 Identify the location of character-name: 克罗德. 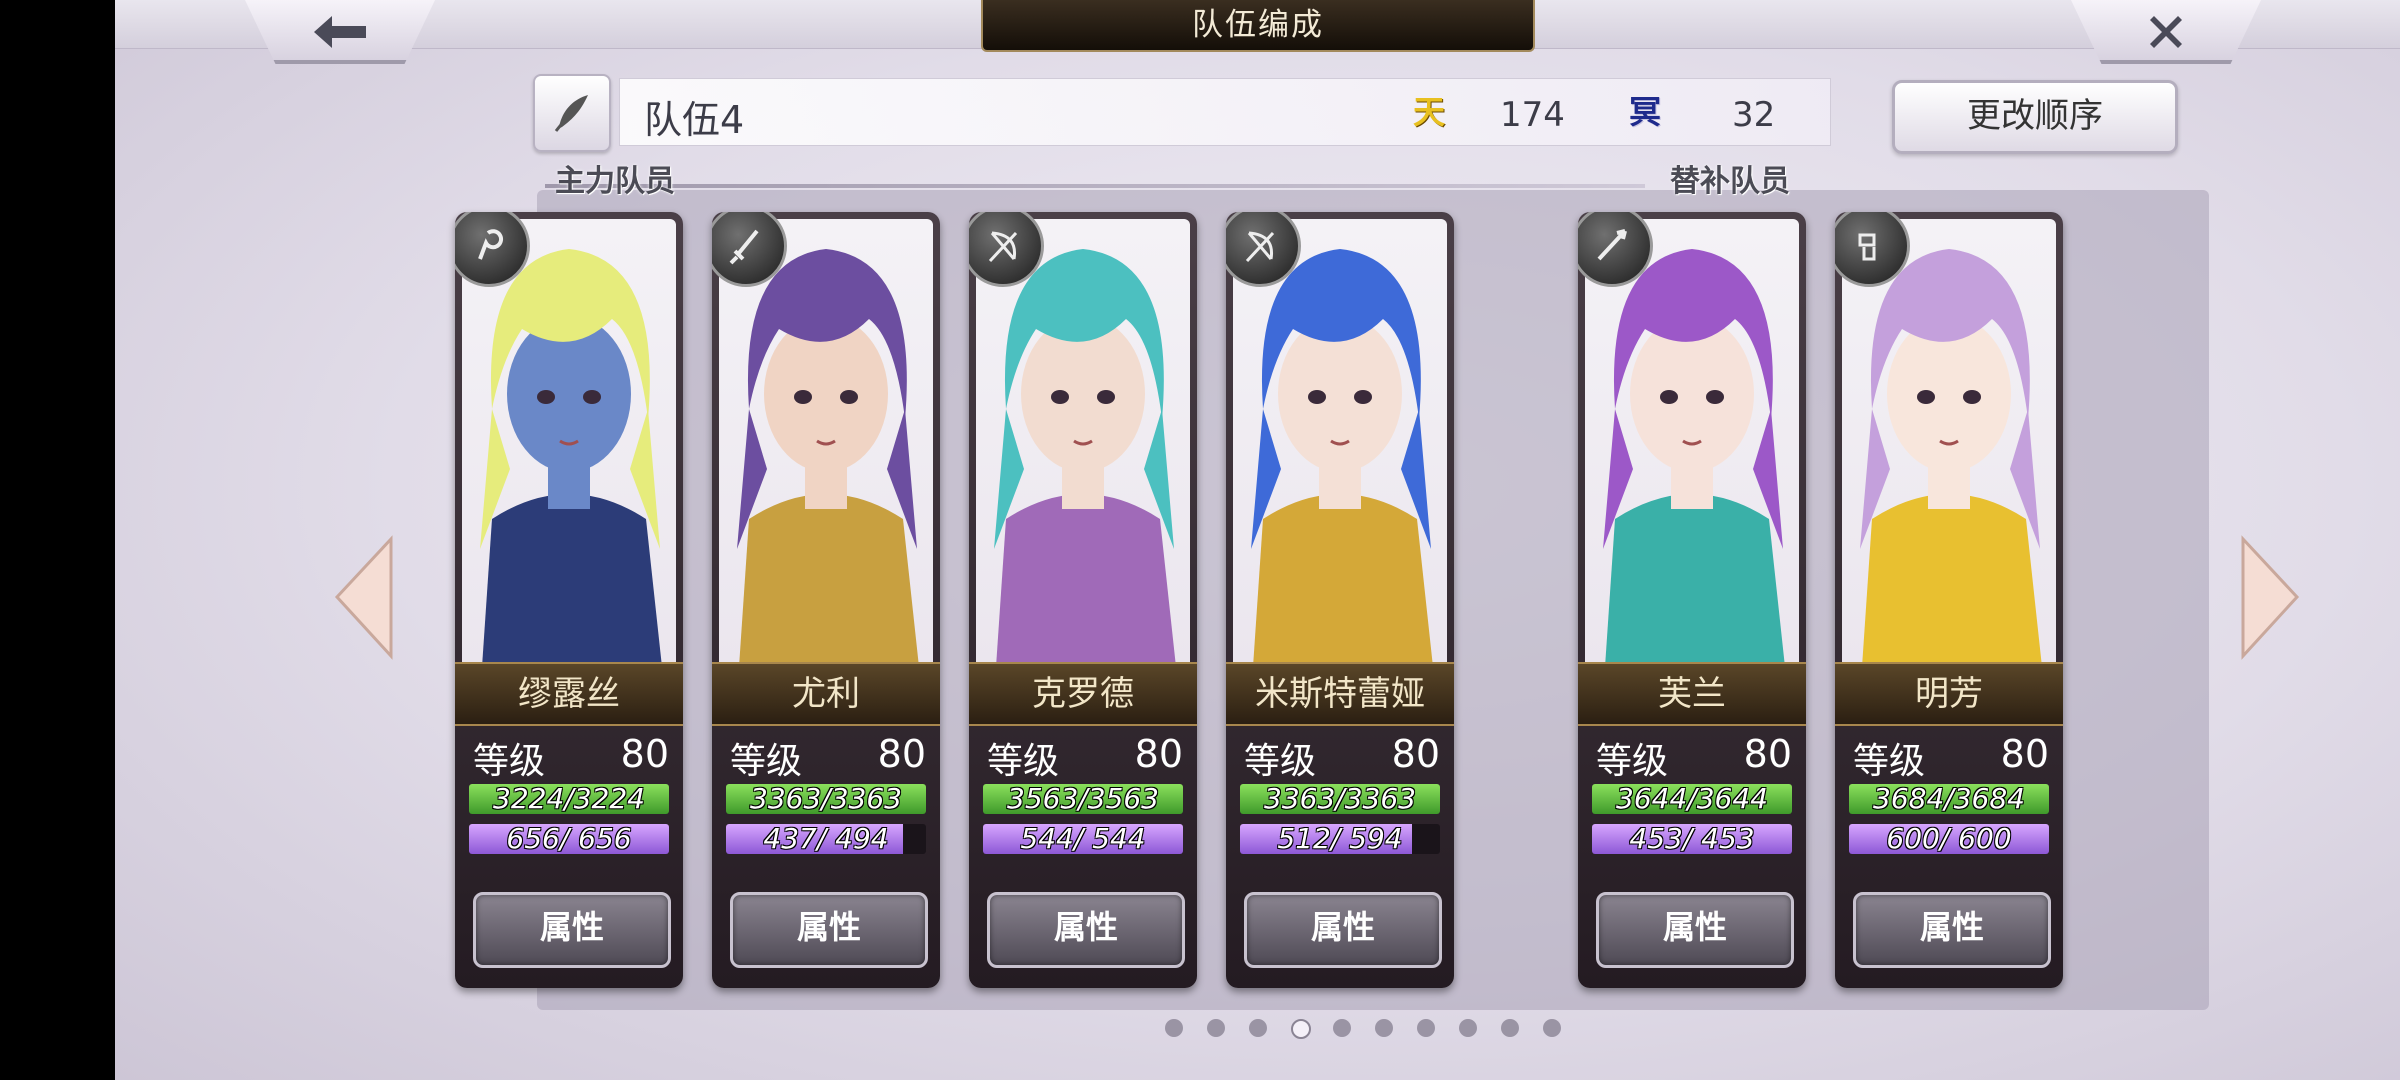
(1083, 694).